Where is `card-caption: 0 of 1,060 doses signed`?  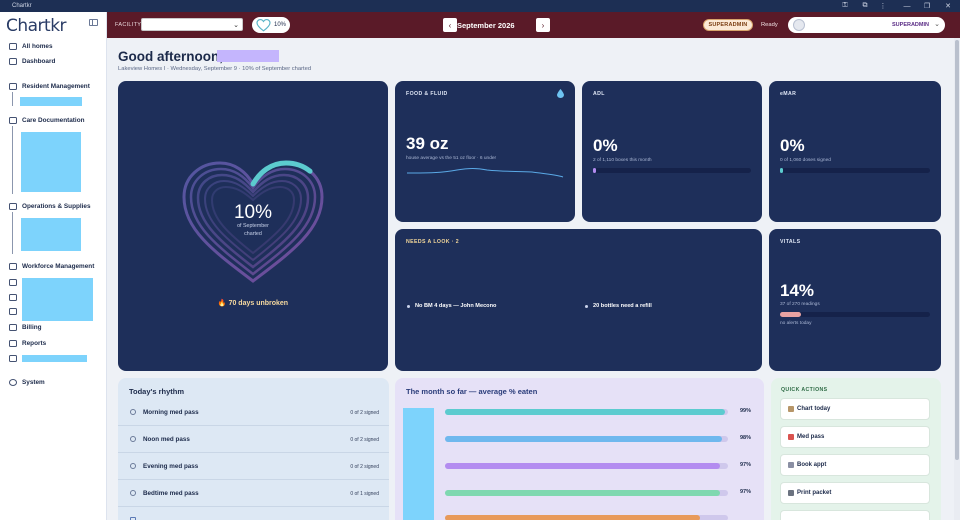
card-caption: 0 of 1,060 doses signed is located at coordinates (805, 160).